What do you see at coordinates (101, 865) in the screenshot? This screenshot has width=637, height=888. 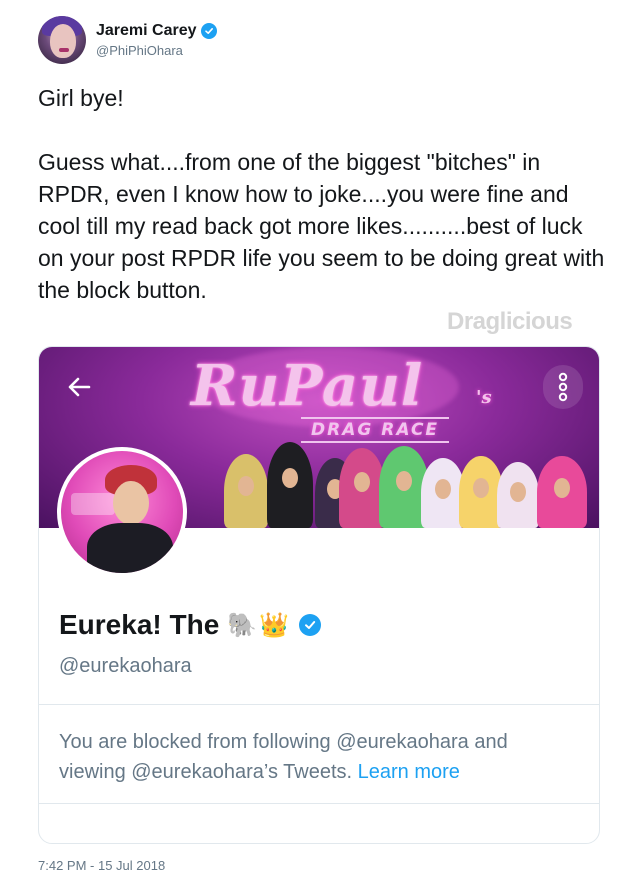 I see `tweet-timestamp: 7:42 PM - 15 Jul 2018` at bounding box center [101, 865].